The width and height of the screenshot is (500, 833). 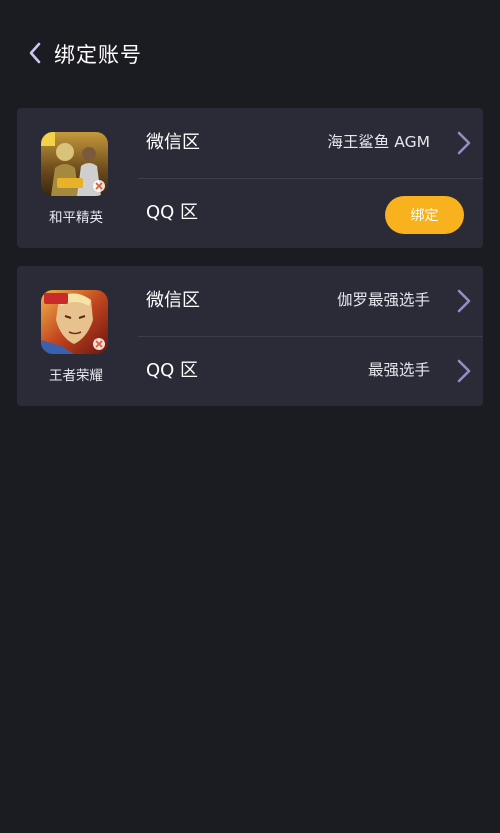 What do you see at coordinates (76, 218) in the screenshot?
I see `game-name: 和平精英` at bounding box center [76, 218].